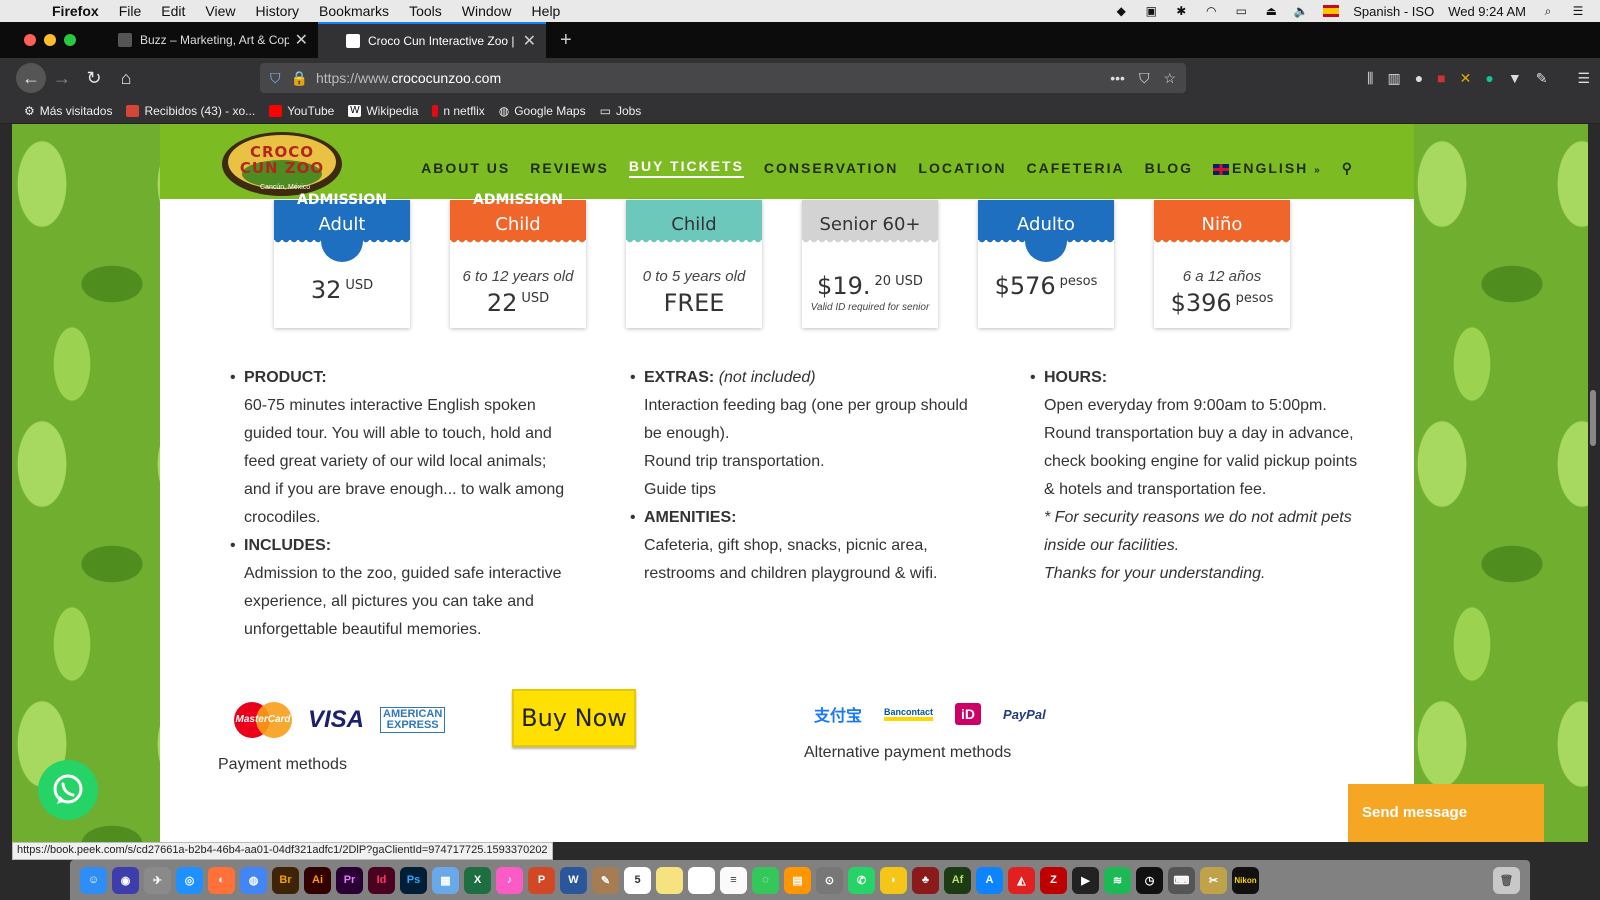 Image resolution: width=1600 pixels, height=900 pixels. What do you see at coordinates (1487, 11) in the screenshot?
I see `clock: Wed 9:24 AM` at bounding box center [1487, 11].